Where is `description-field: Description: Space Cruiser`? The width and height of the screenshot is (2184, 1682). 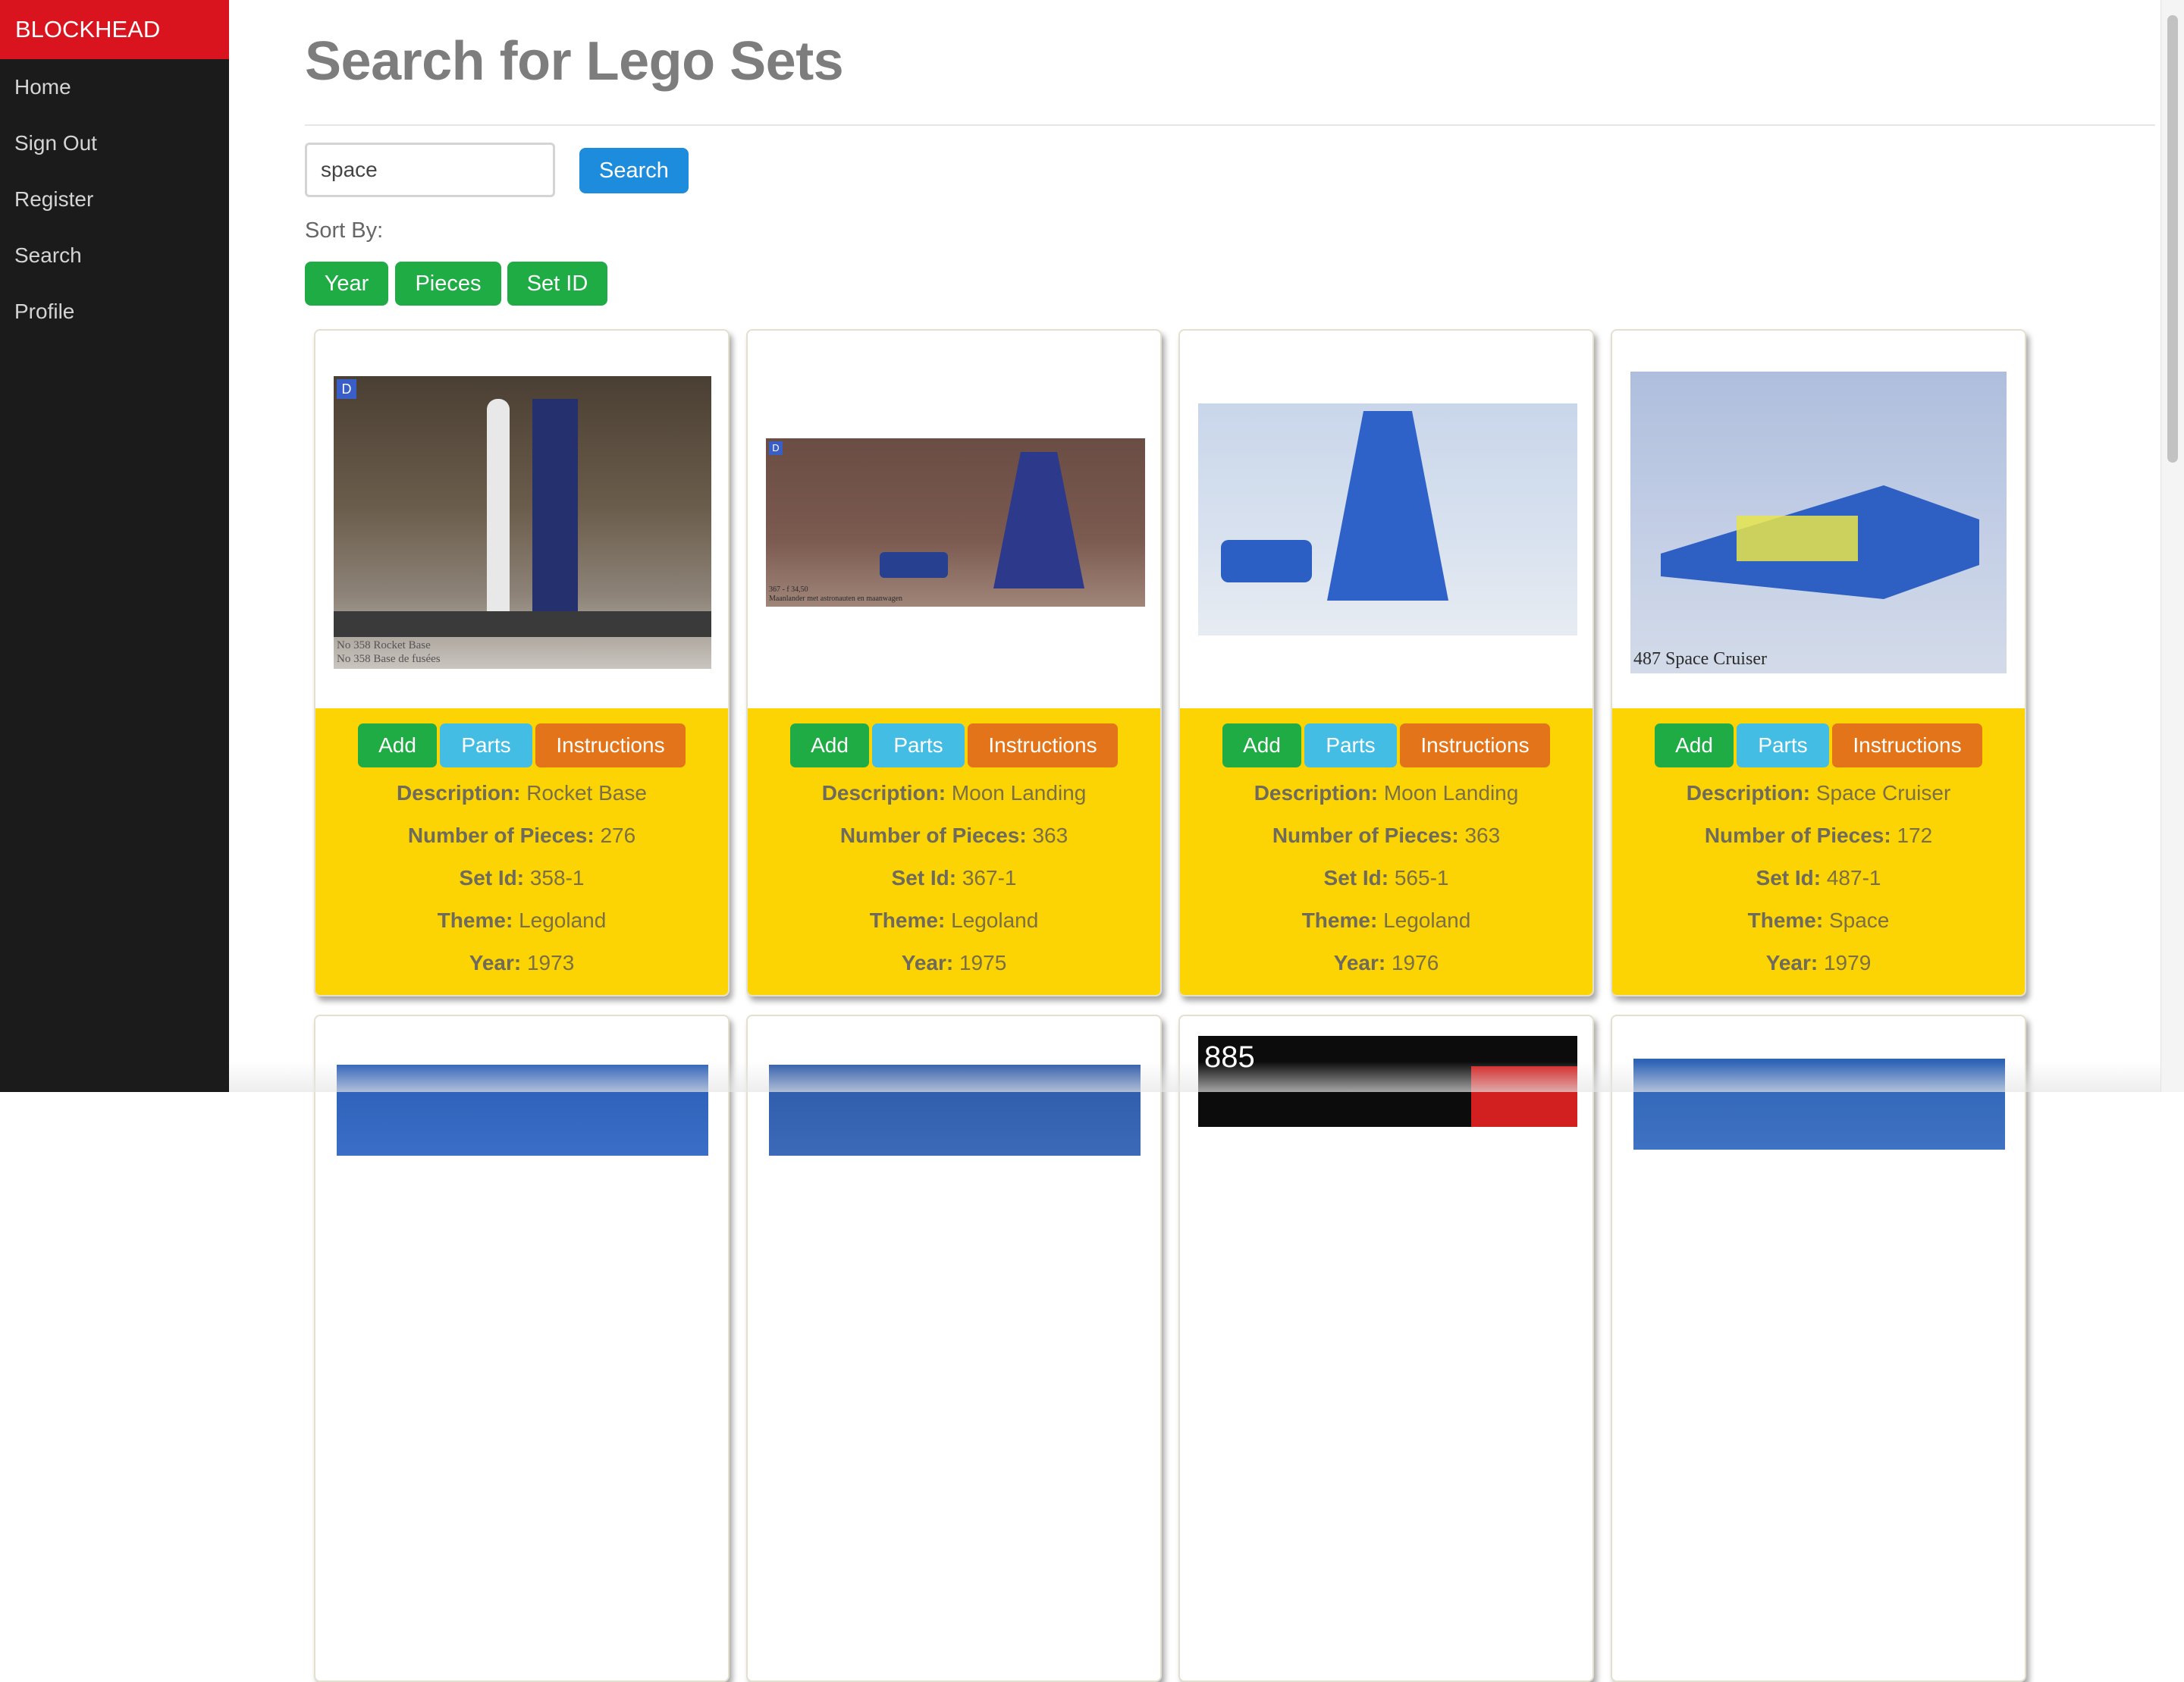
description-field: Description: Space Cruiser is located at coordinates (1818, 793).